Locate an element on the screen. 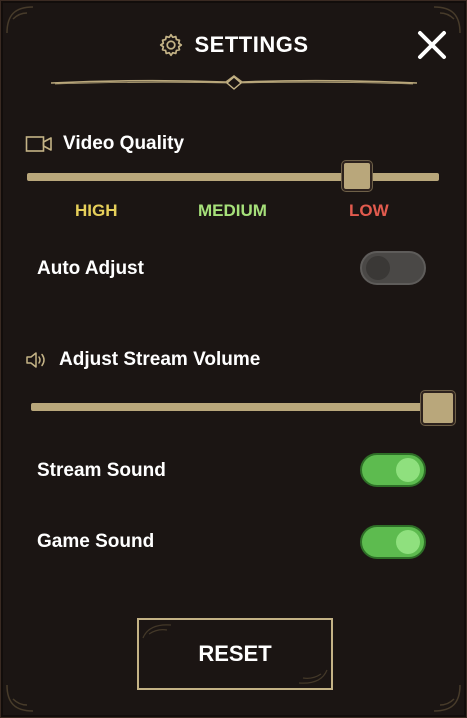  stream-sound-label: Stream Sound is located at coordinates (101, 470).